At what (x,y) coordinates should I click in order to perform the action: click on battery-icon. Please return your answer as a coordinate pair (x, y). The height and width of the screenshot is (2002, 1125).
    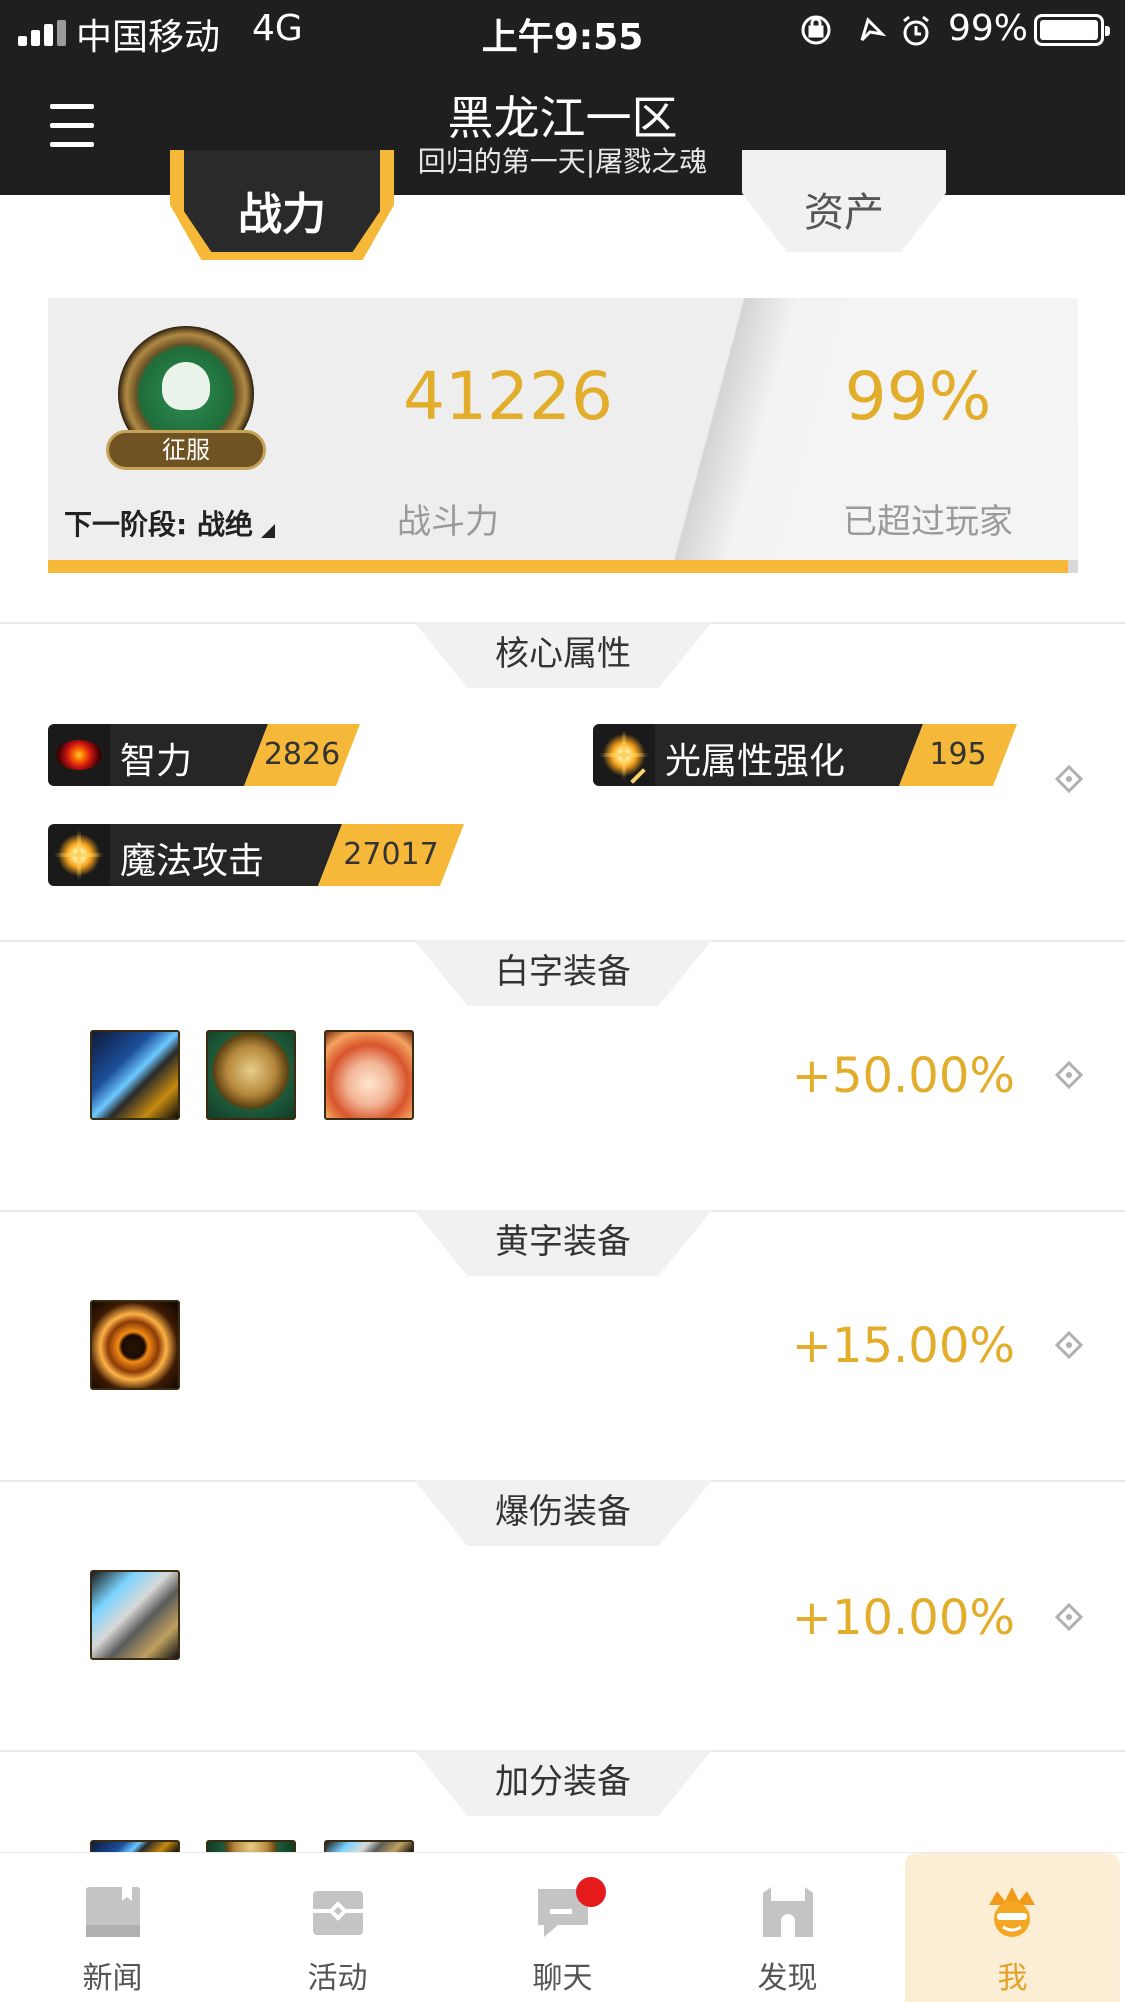
    Looking at the image, I should click on (1072, 30).